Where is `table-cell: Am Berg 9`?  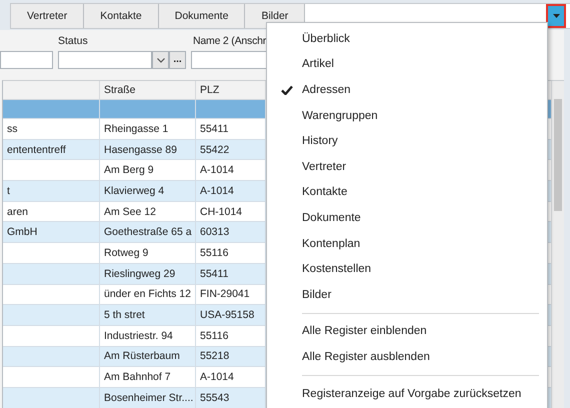
table-cell: Am Berg 9 is located at coordinates (129, 170).